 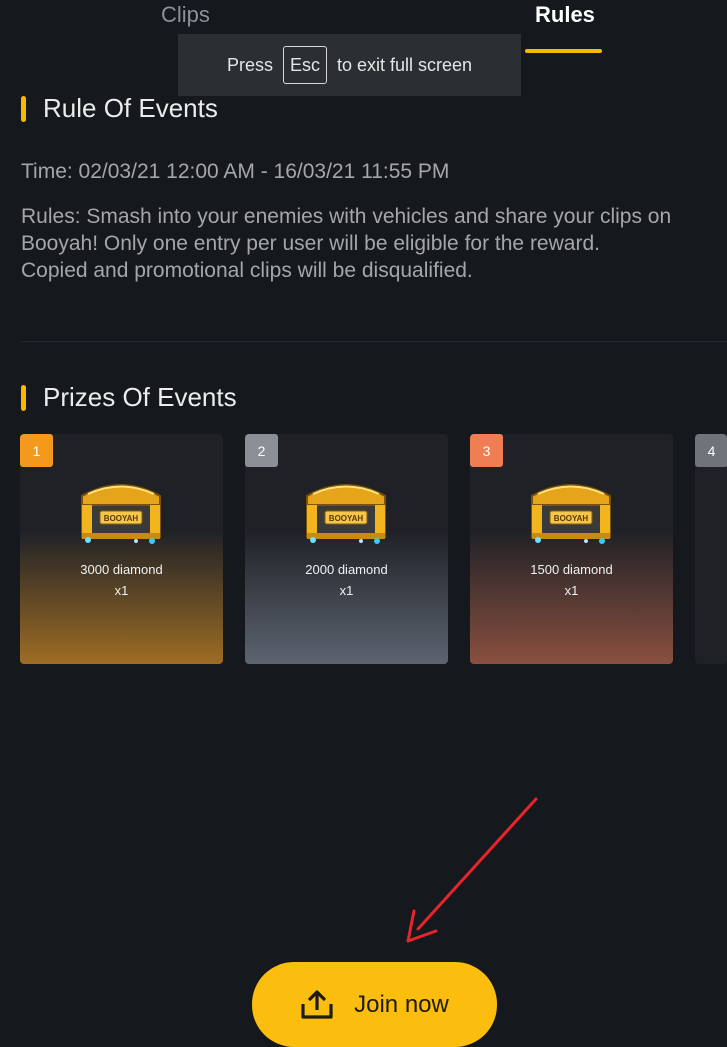 I want to click on prize-name: 1500 diamond, so click(x=571, y=569).